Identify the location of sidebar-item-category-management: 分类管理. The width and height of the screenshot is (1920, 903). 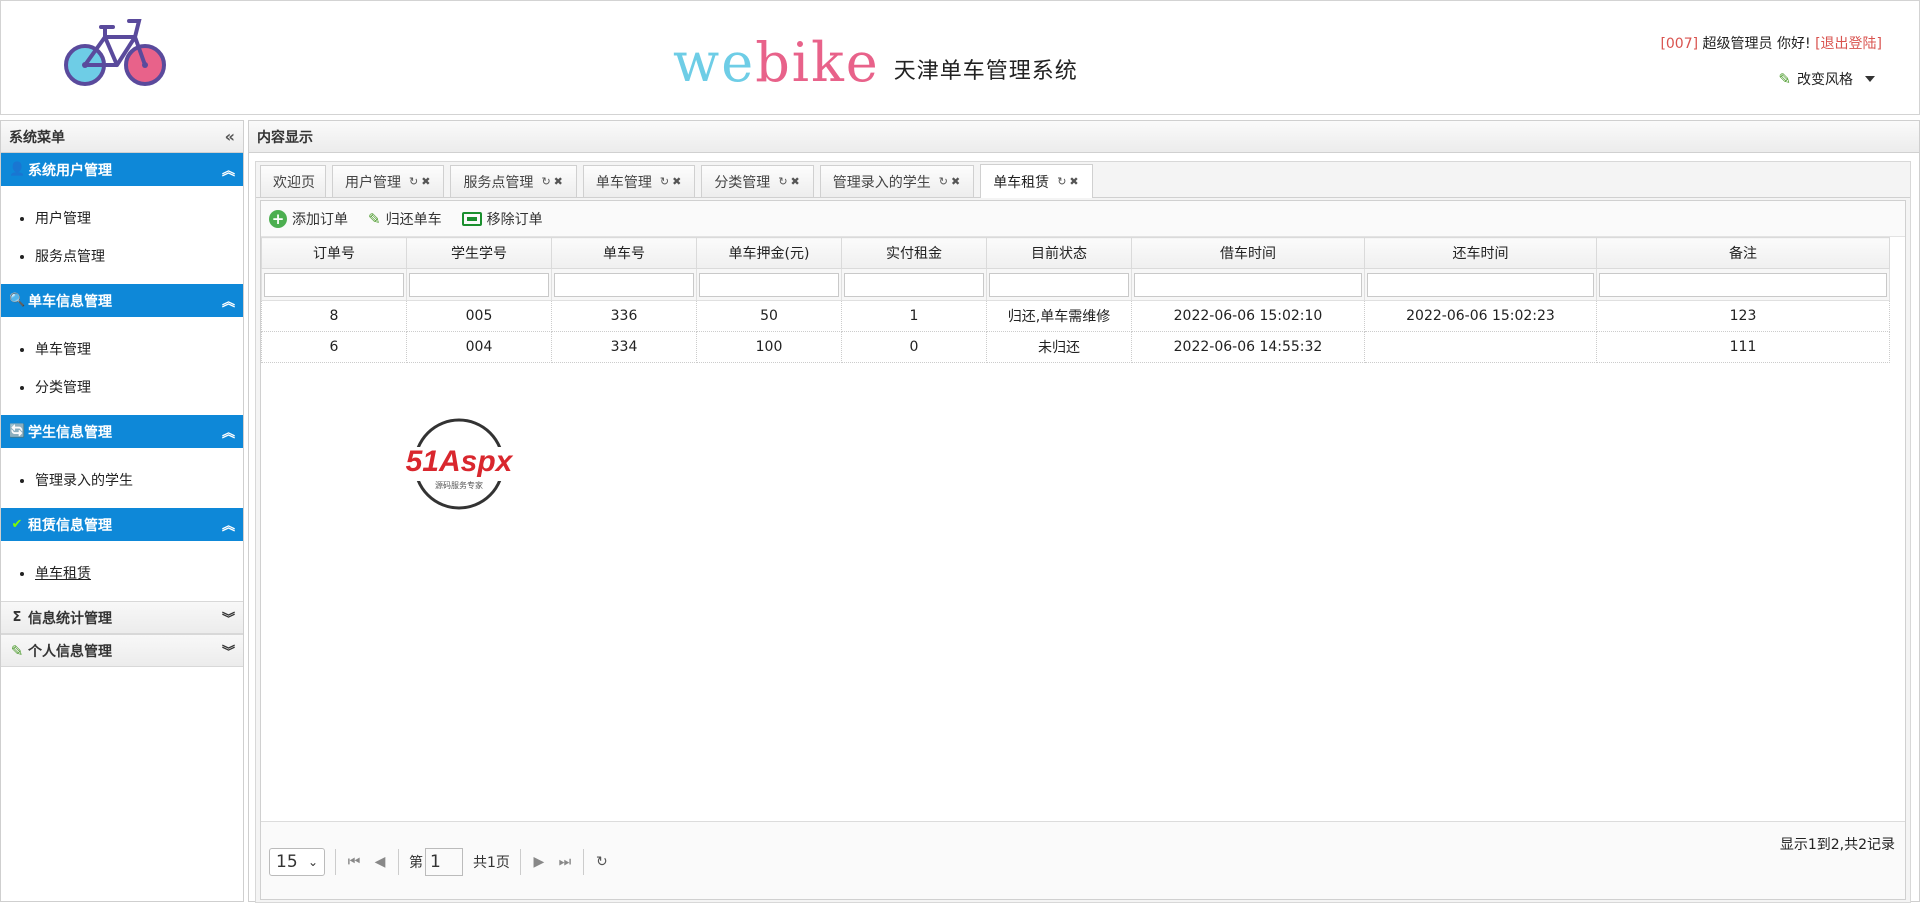
(139, 388).